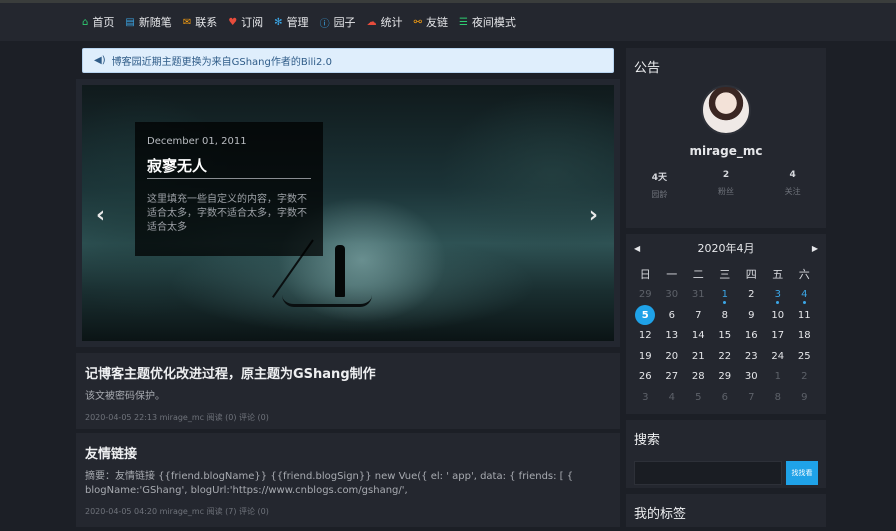 The image size is (896, 531). I want to click on stat-fans: 2 粉丝, so click(726, 185).